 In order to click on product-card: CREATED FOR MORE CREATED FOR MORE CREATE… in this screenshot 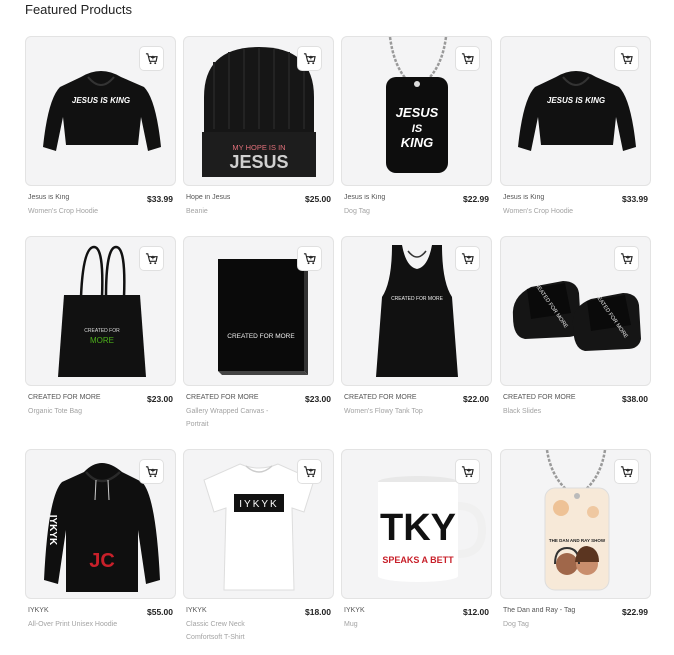, I will do `click(575, 336)`.